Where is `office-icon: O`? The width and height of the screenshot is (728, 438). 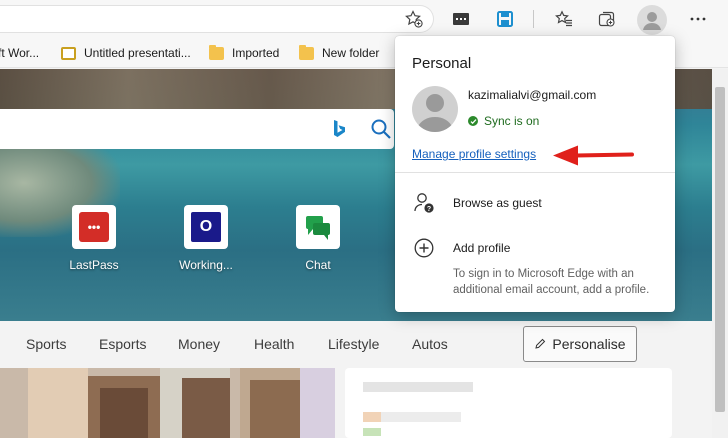
office-icon: O is located at coordinates (206, 227).